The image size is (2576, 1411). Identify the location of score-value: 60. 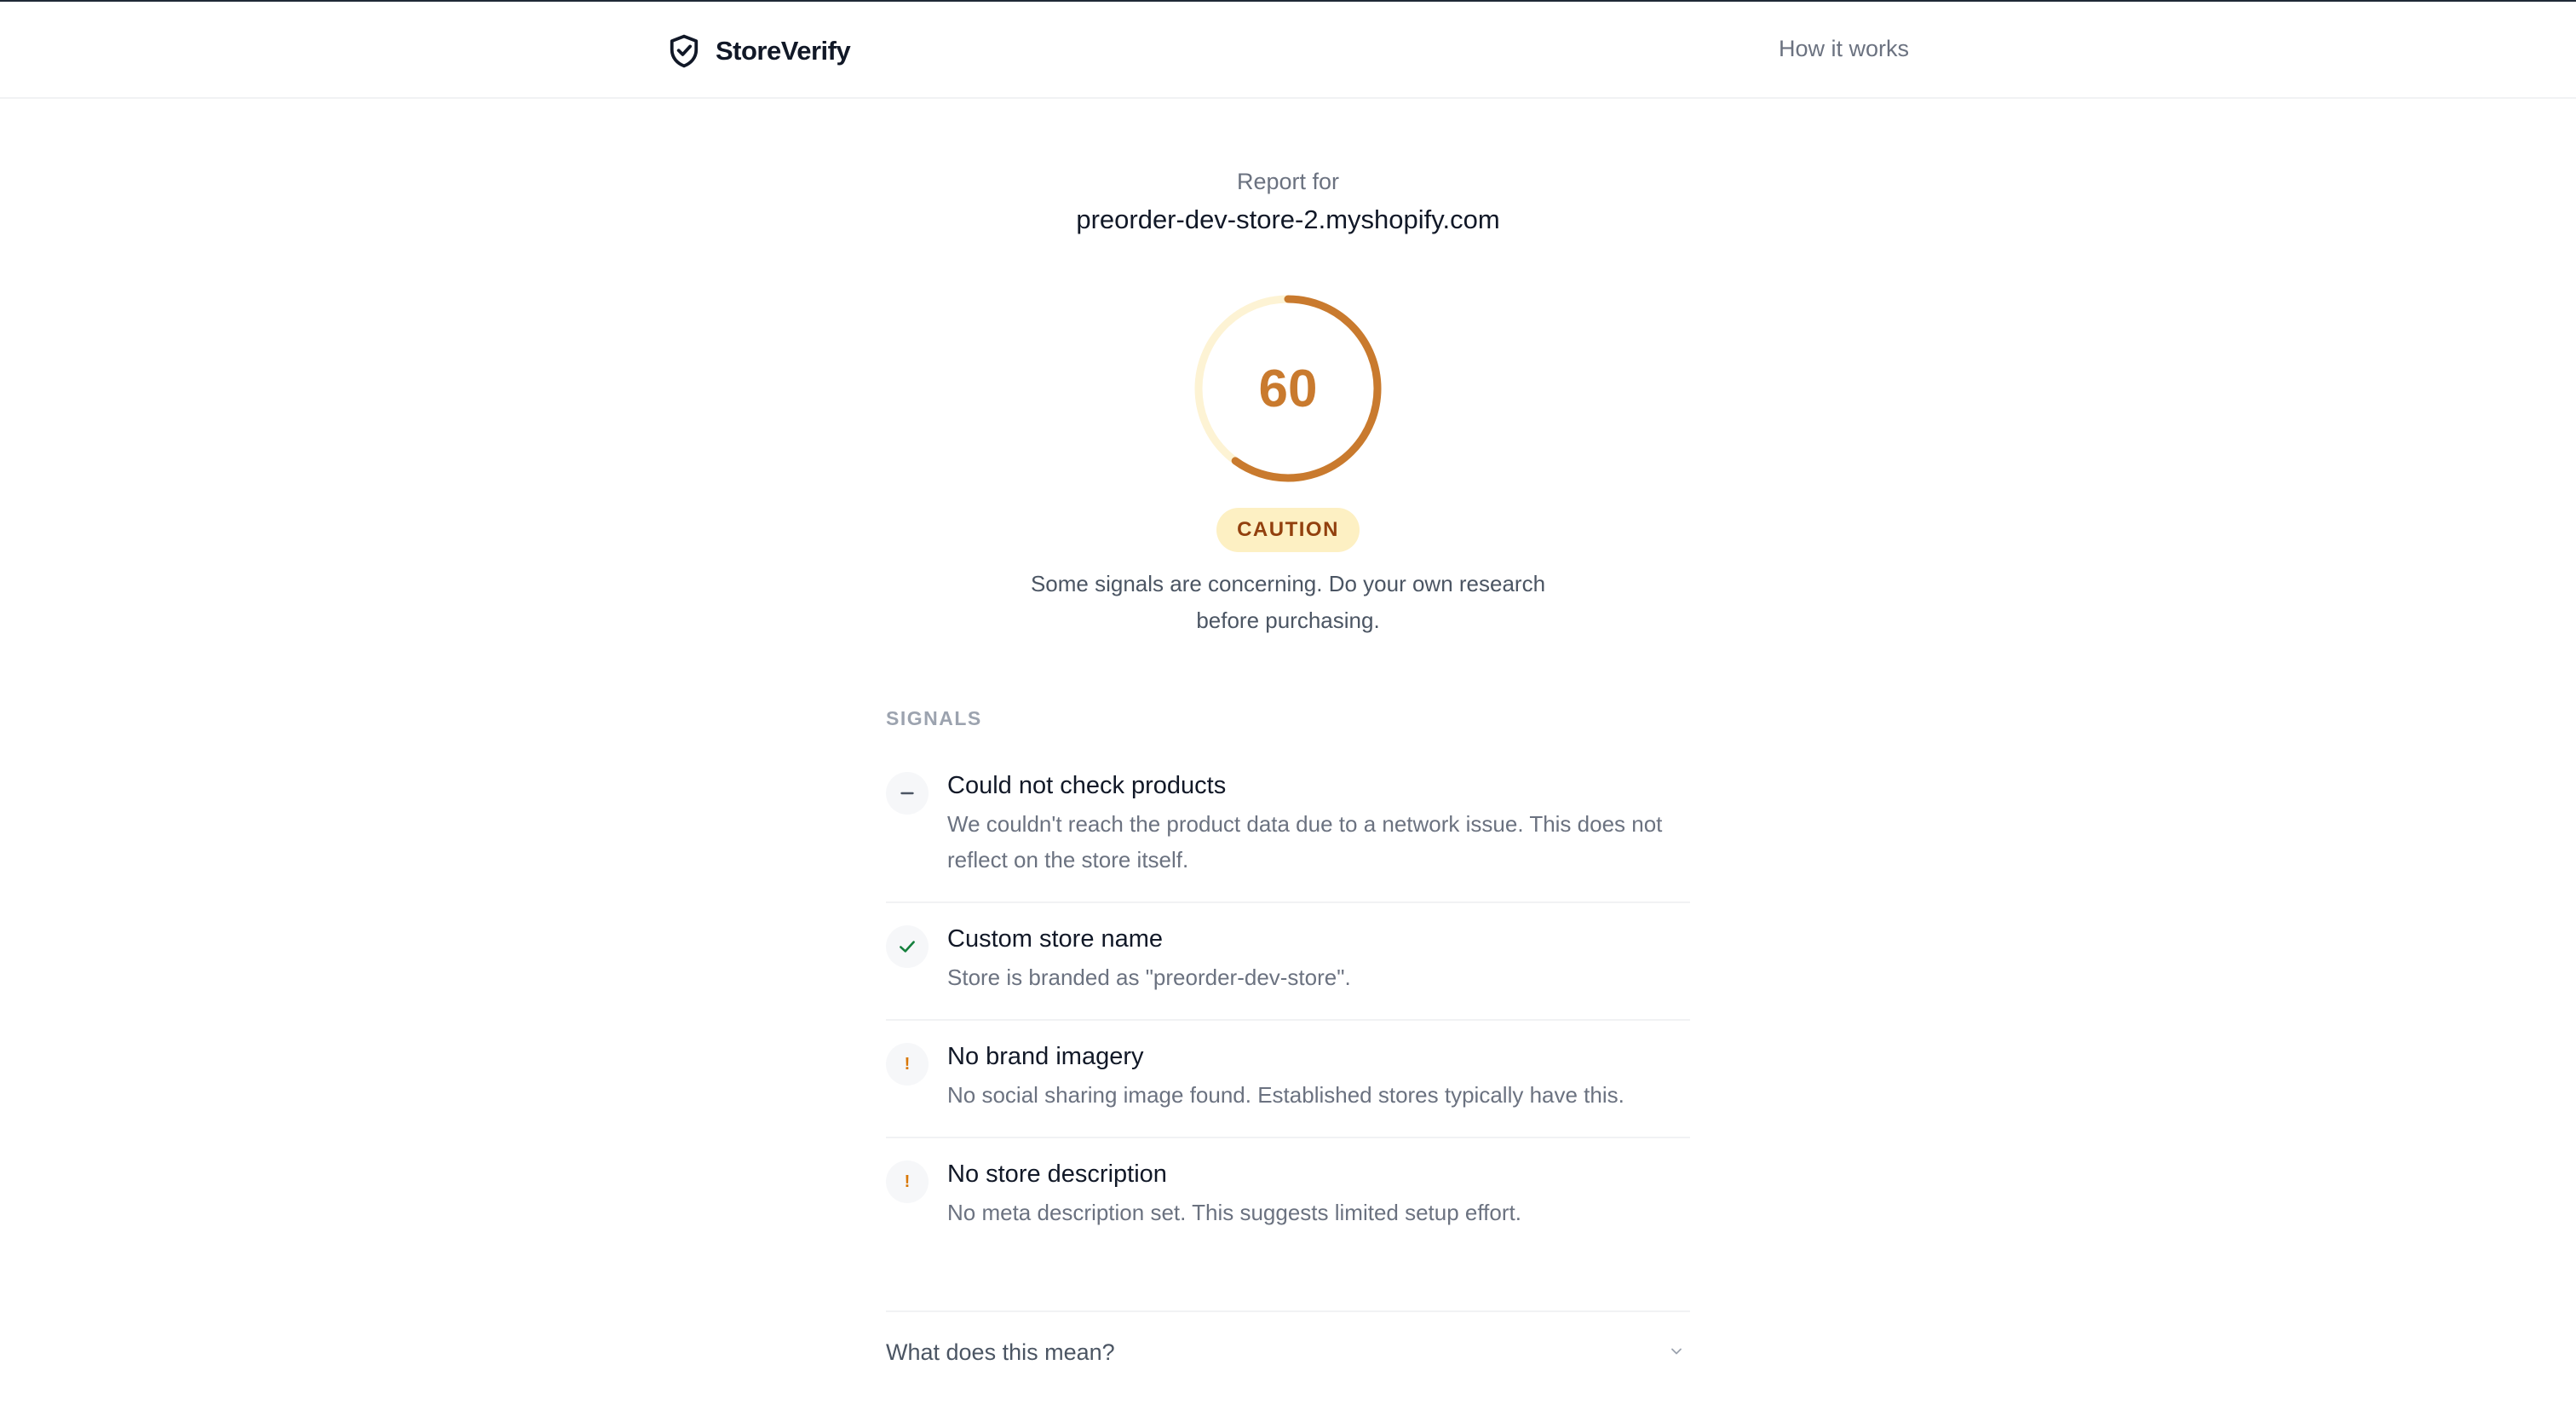
(1288, 388).